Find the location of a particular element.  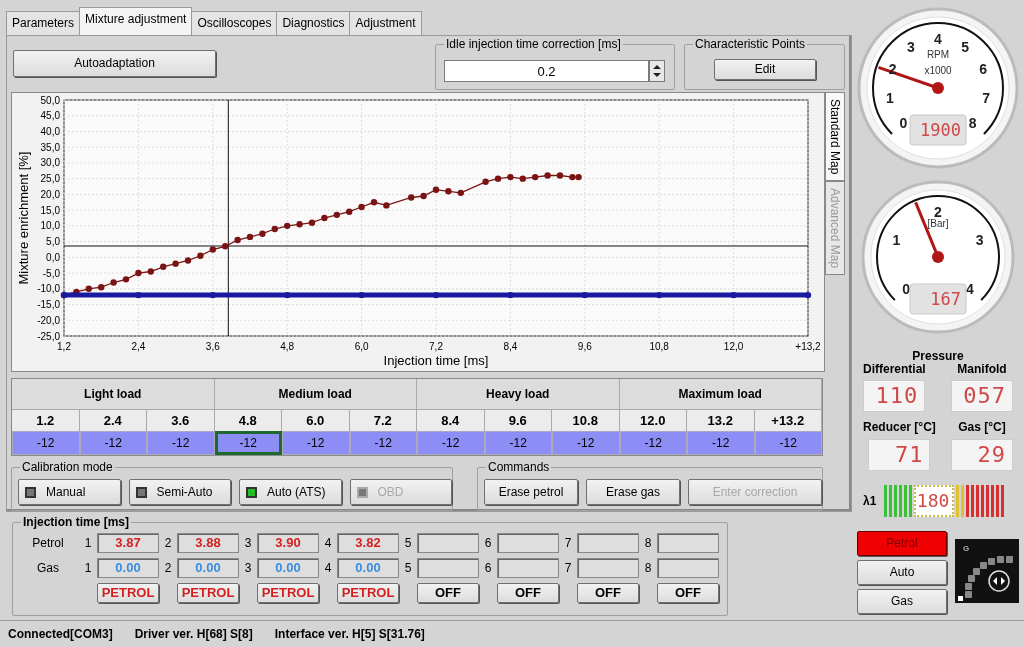

group-title: Injection time [ms] is located at coordinates (76, 522).